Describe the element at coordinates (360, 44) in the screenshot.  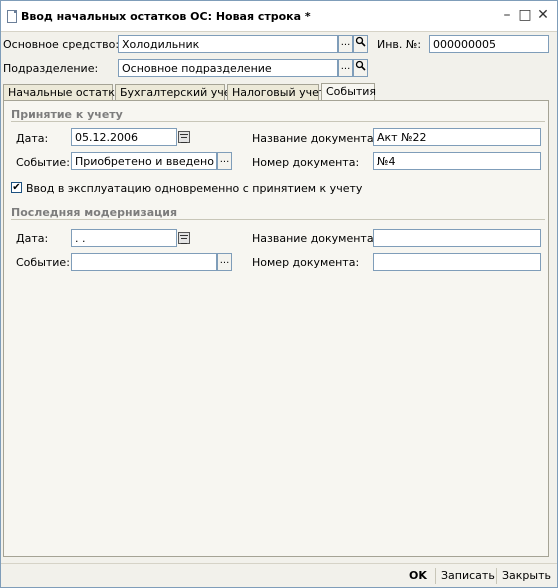
I see `asset-search-icon` at that location.